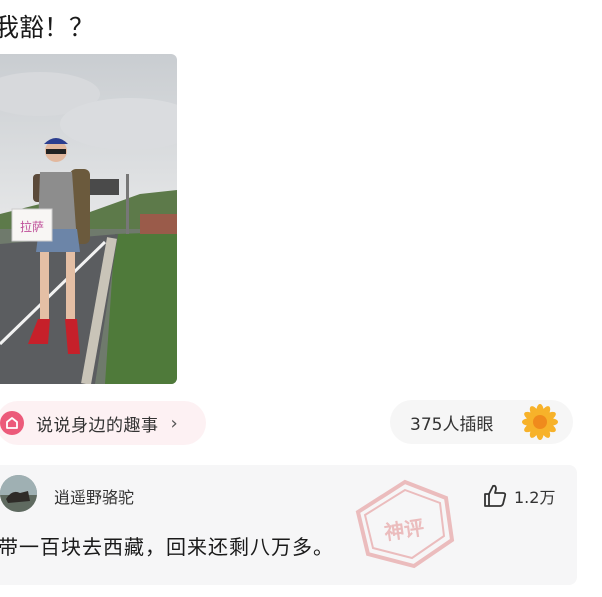 This screenshot has height=597, width=602. I want to click on like-count: 1.2万, so click(535, 497).